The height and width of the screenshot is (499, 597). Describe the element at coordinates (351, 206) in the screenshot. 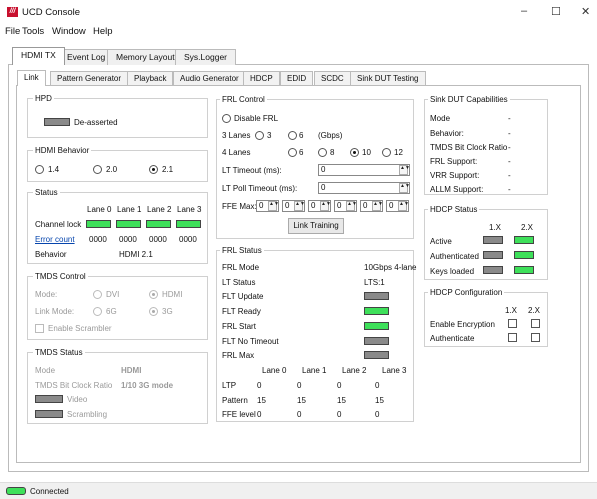

I see `ffe-spinner-3: ▲▼` at that location.